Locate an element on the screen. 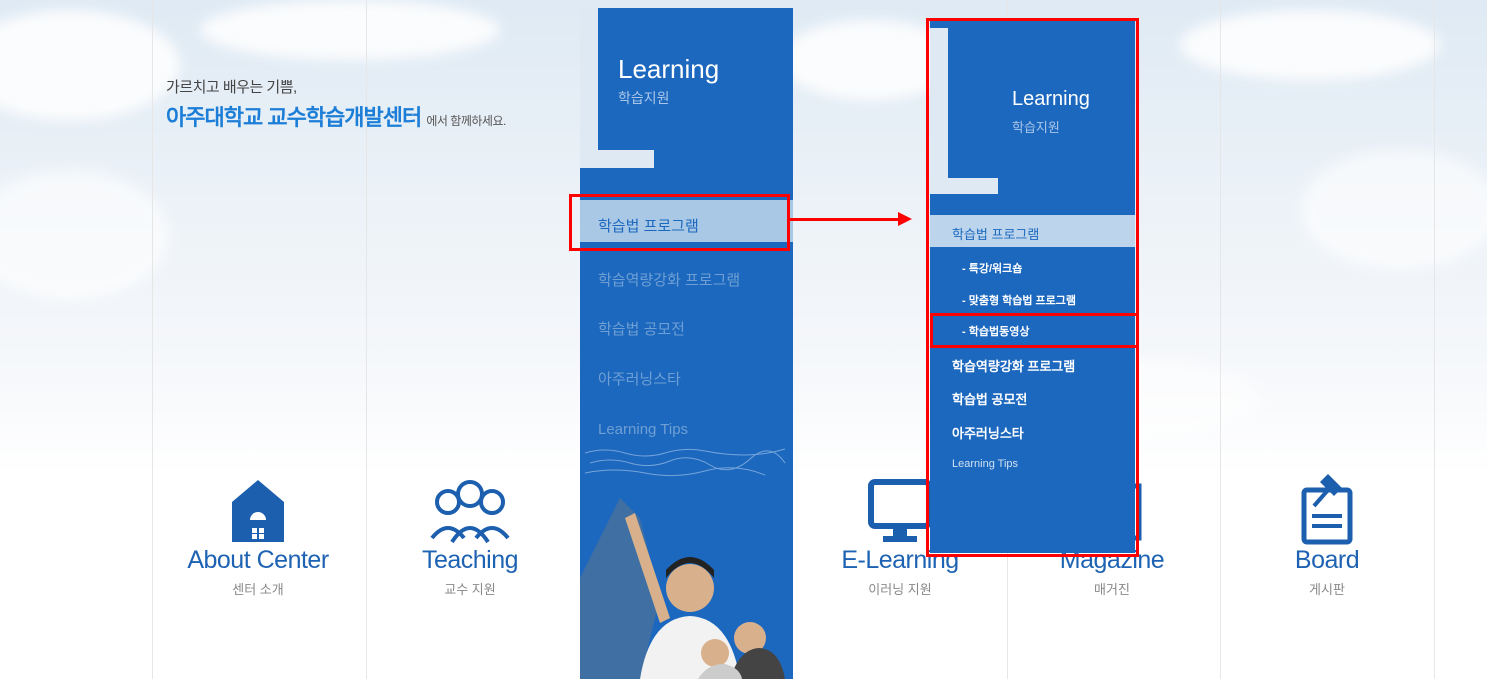 Image resolution: width=1487 pixels, height=679 pixels. arrow-icon is located at coordinates (845, 219).